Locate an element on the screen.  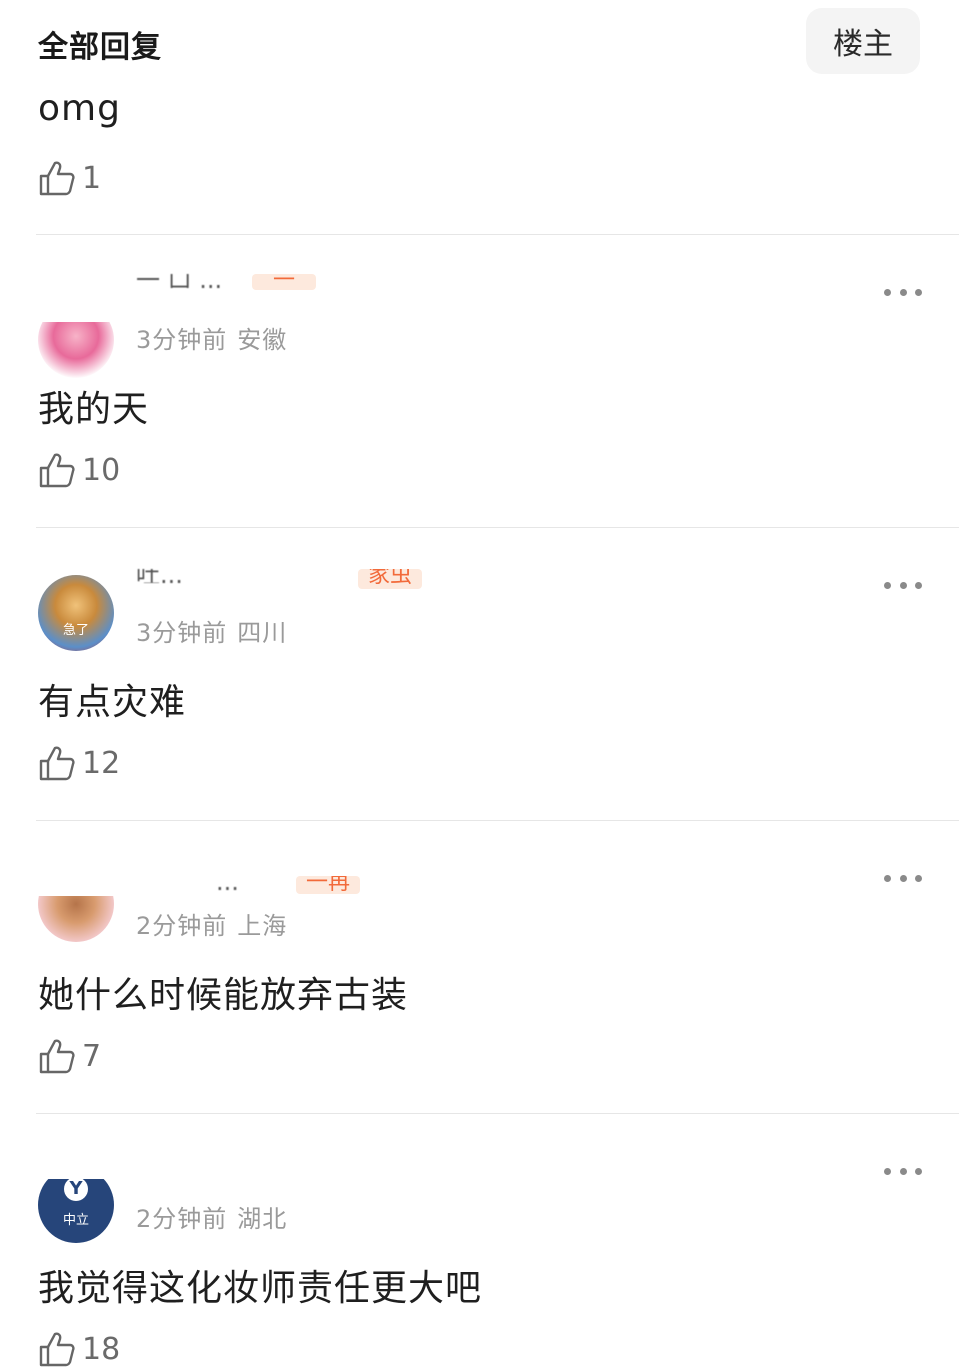
username is located at coordinates (236, 1160).